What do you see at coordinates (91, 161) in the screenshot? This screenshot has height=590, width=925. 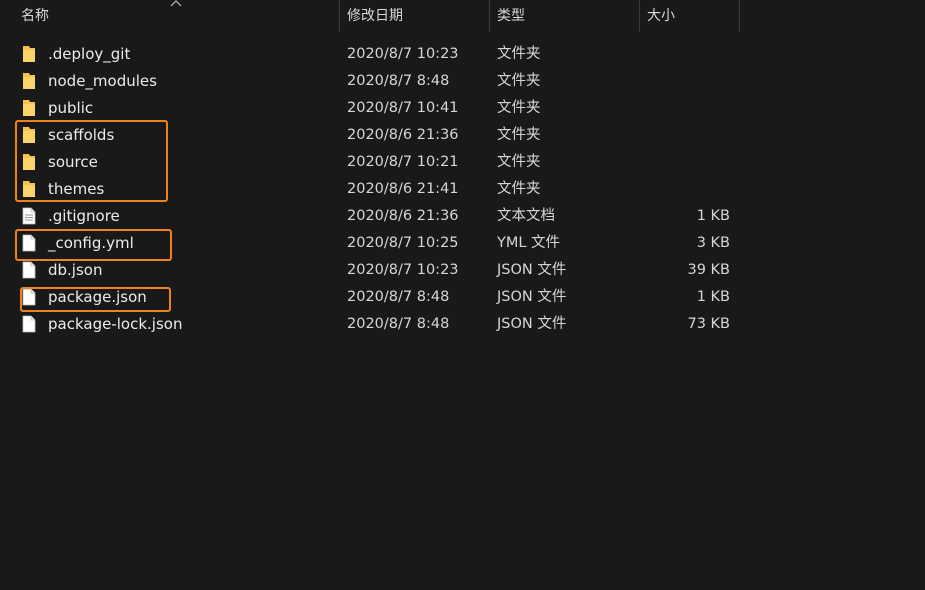 I see `highlight-box-folders` at bounding box center [91, 161].